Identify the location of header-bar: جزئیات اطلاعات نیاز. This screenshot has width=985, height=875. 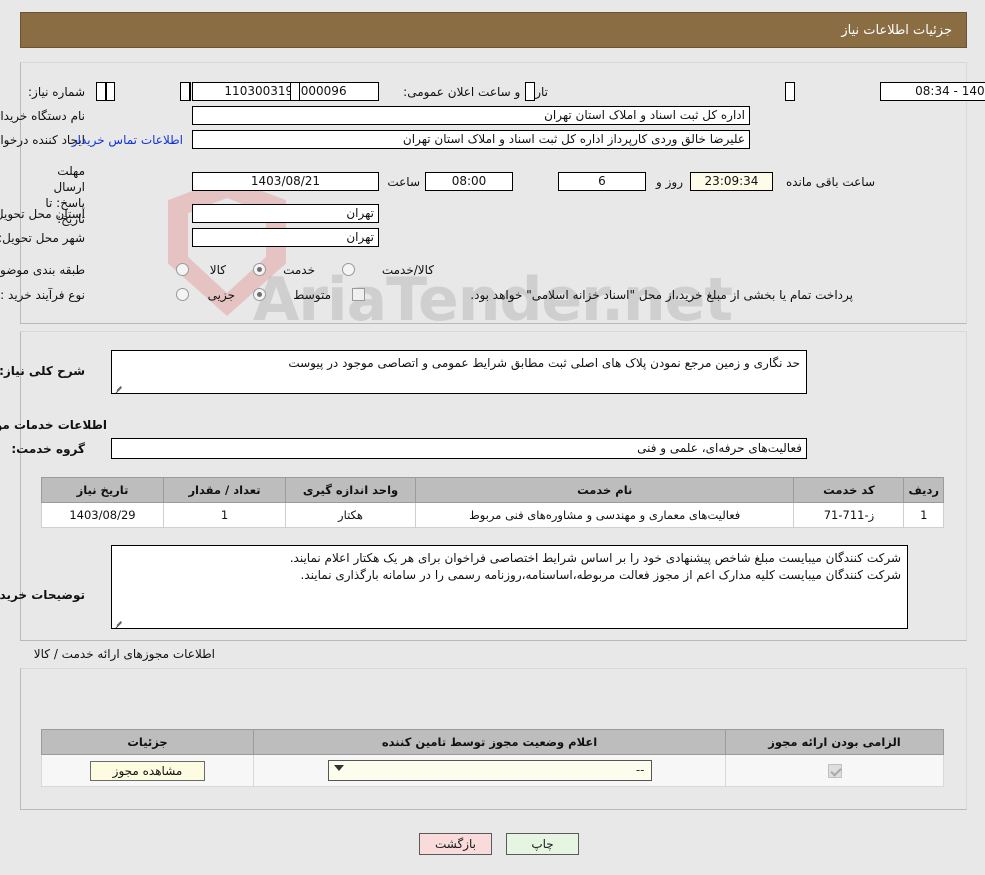
(493, 30).